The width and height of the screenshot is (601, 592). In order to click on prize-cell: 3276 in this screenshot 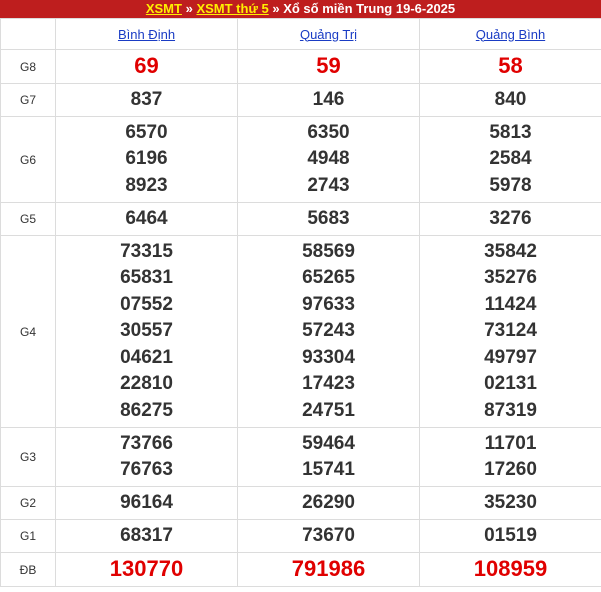, I will do `click(510, 219)`.